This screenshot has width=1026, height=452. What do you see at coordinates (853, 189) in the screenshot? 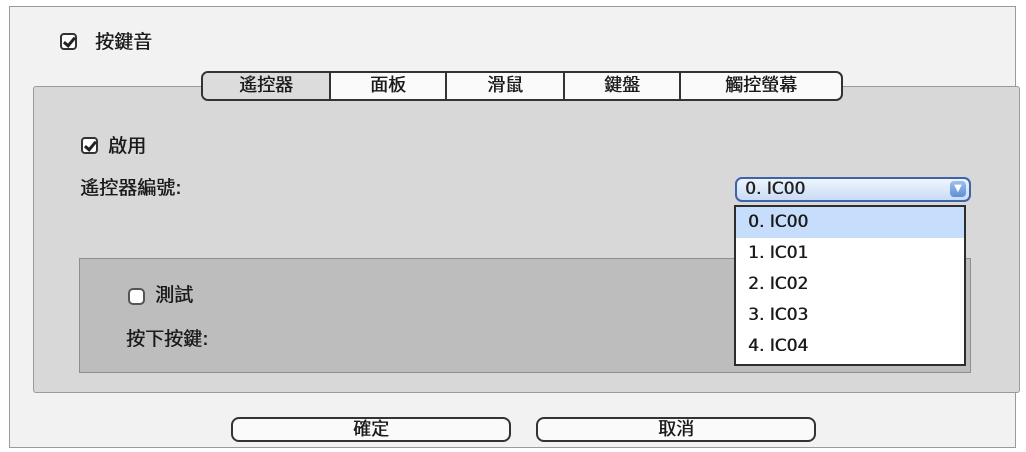
I see `remote-id-select: 0. IC00 ▼` at bounding box center [853, 189].